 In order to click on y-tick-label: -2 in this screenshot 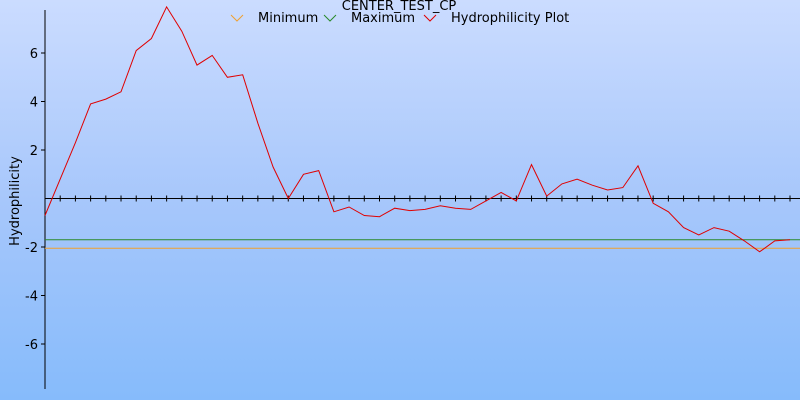, I will do `click(31, 248)`.